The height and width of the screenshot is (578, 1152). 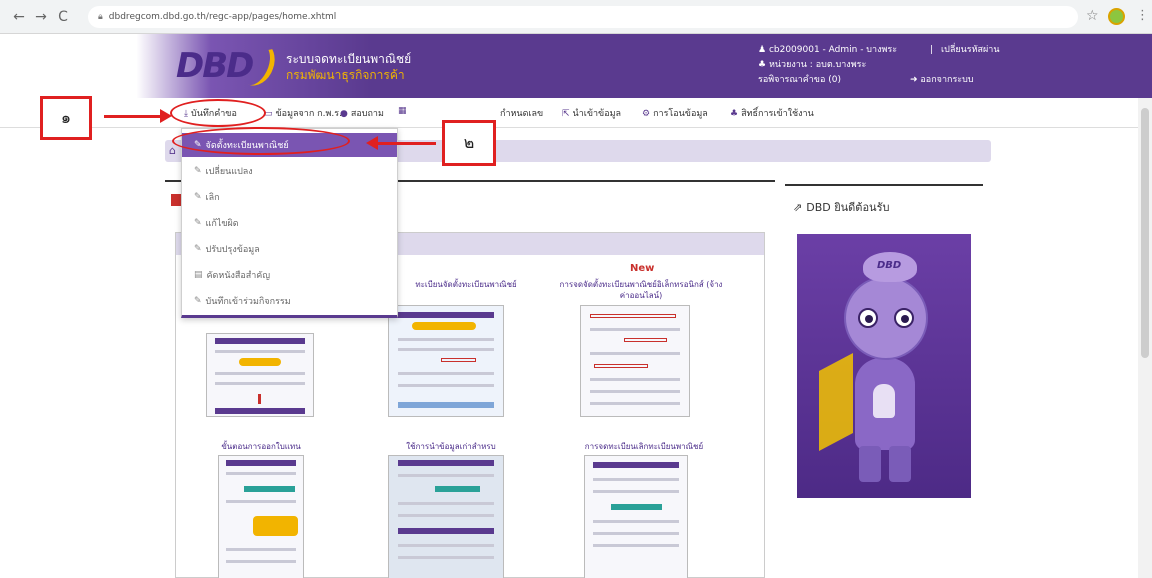 What do you see at coordinates (232, 250) in the screenshot?
I see `dropdown-item-label: ปรับปรุงข้อมูล` at bounding box center [232, 250].